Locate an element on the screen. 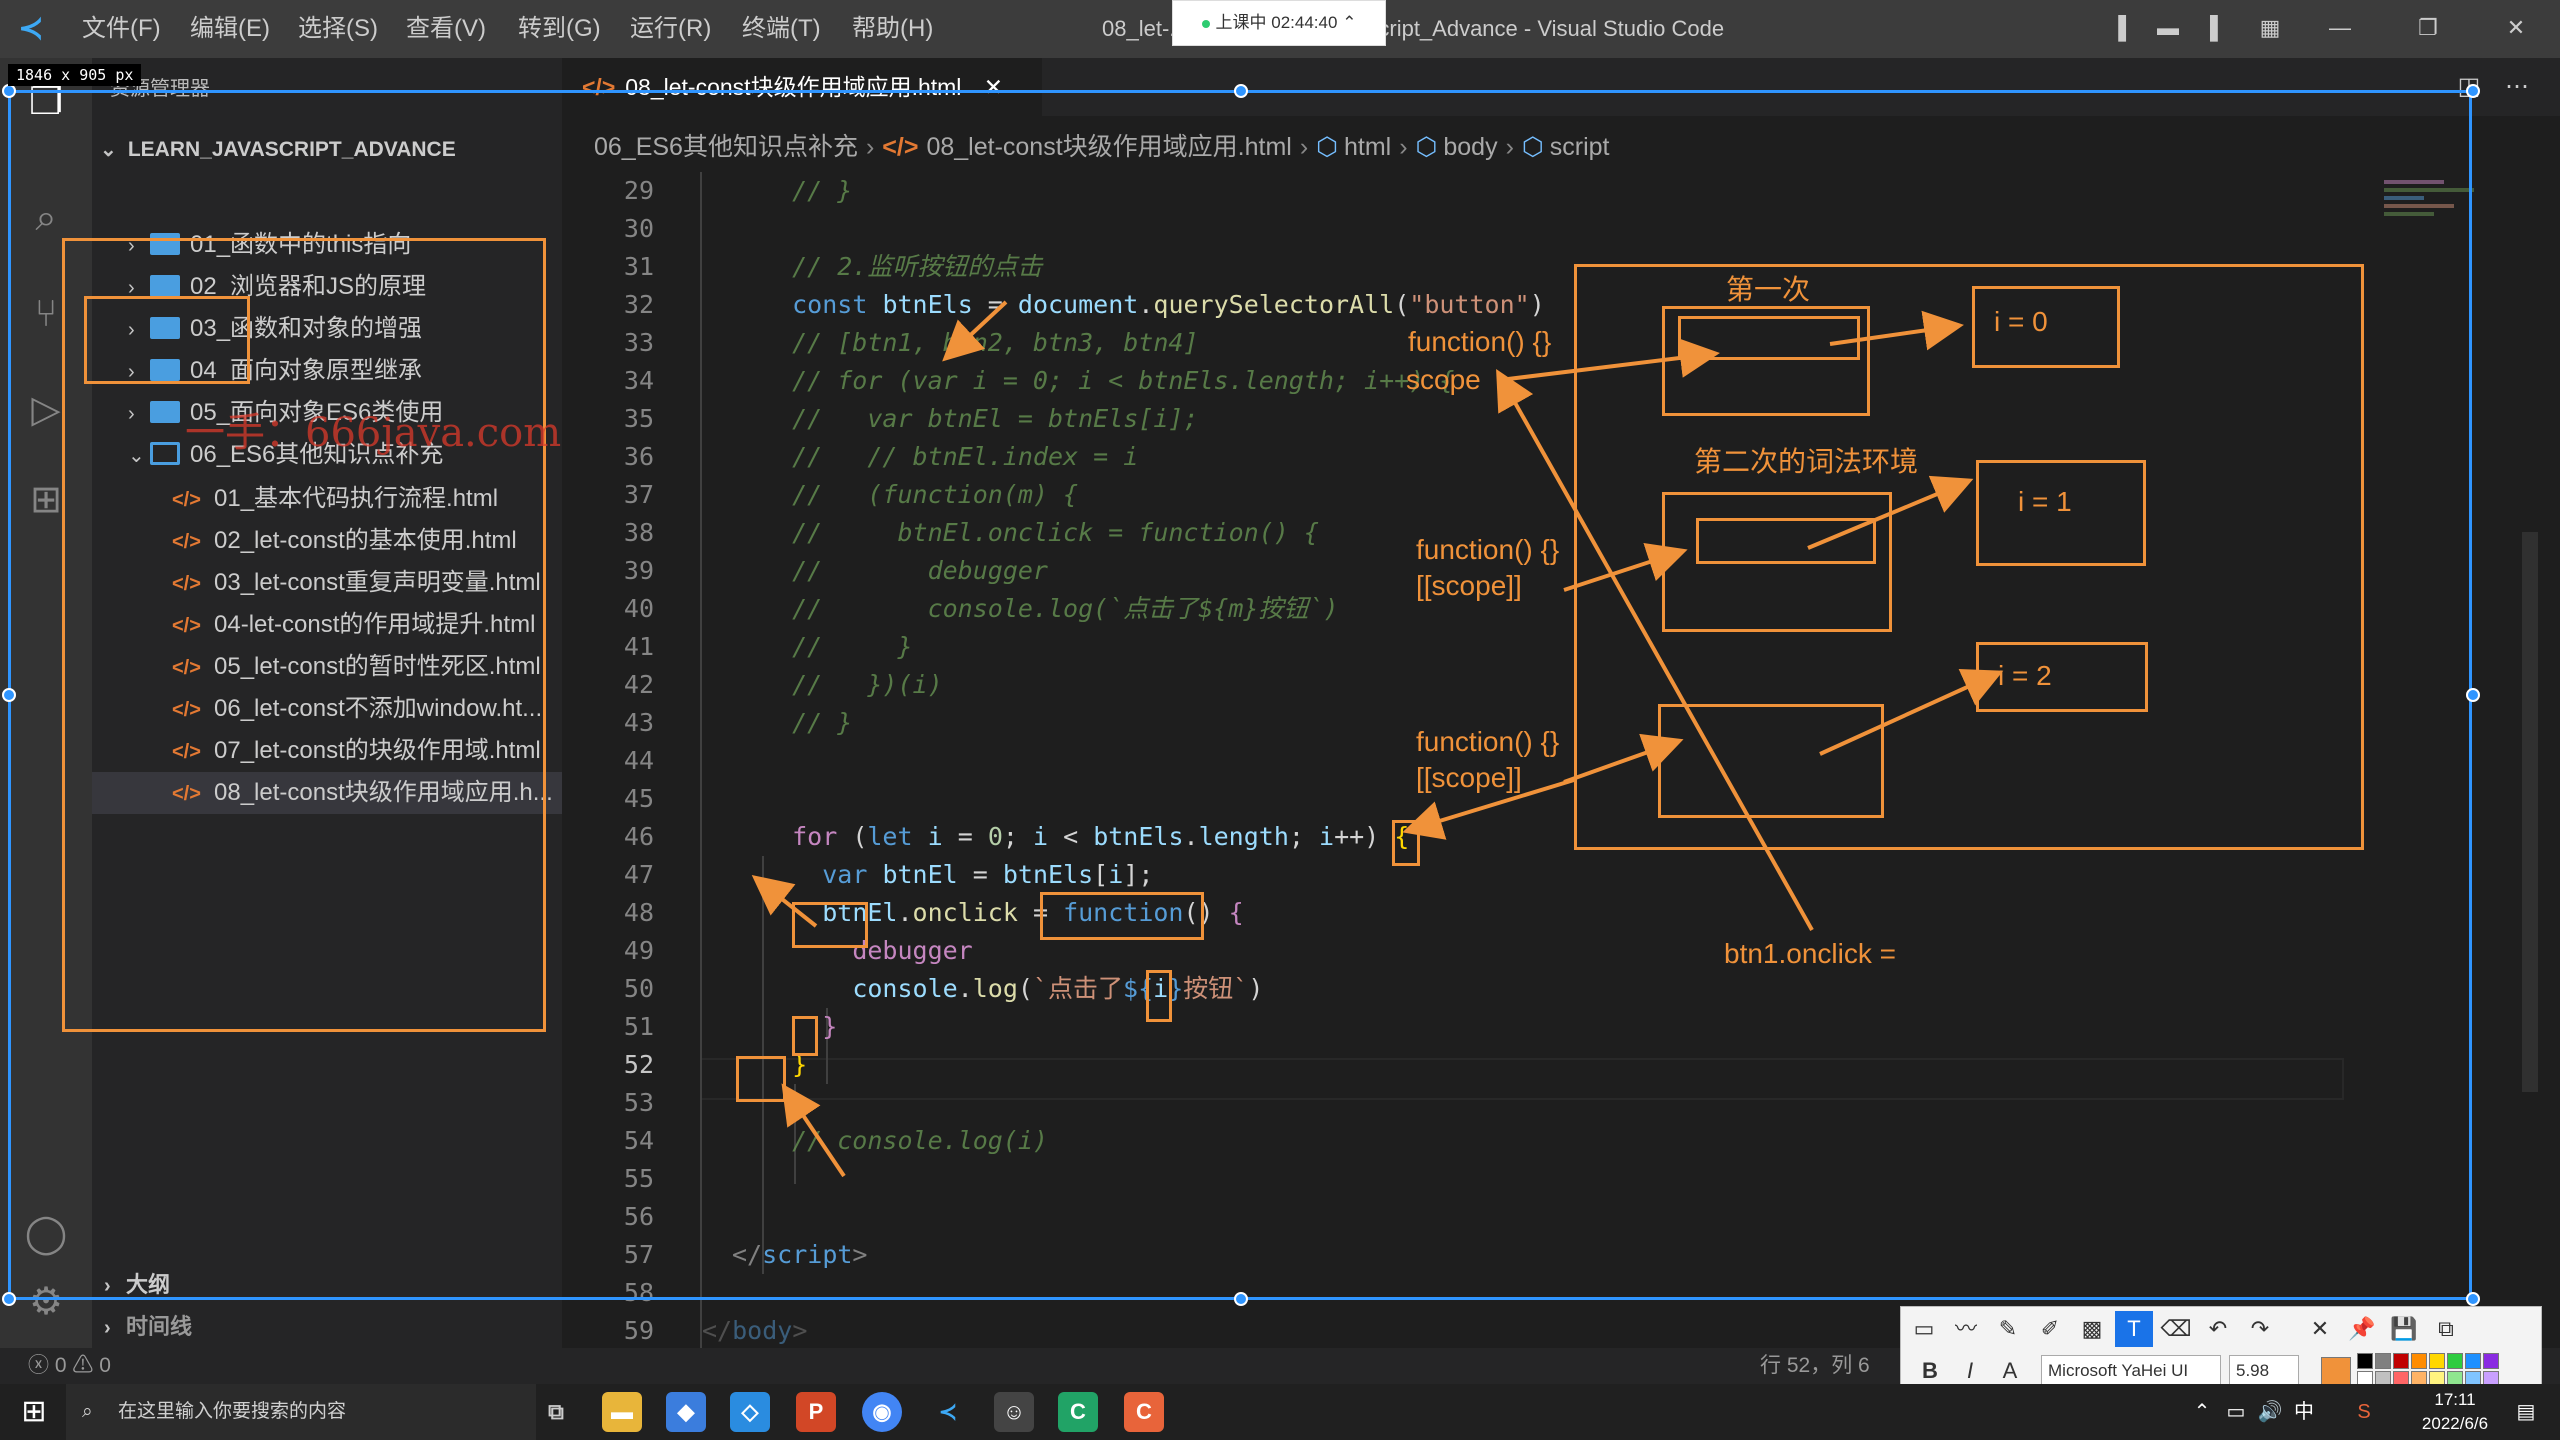  problems-indicator: ⓧ 0 ⚠ 0 is located at coordinates (69, 1366).